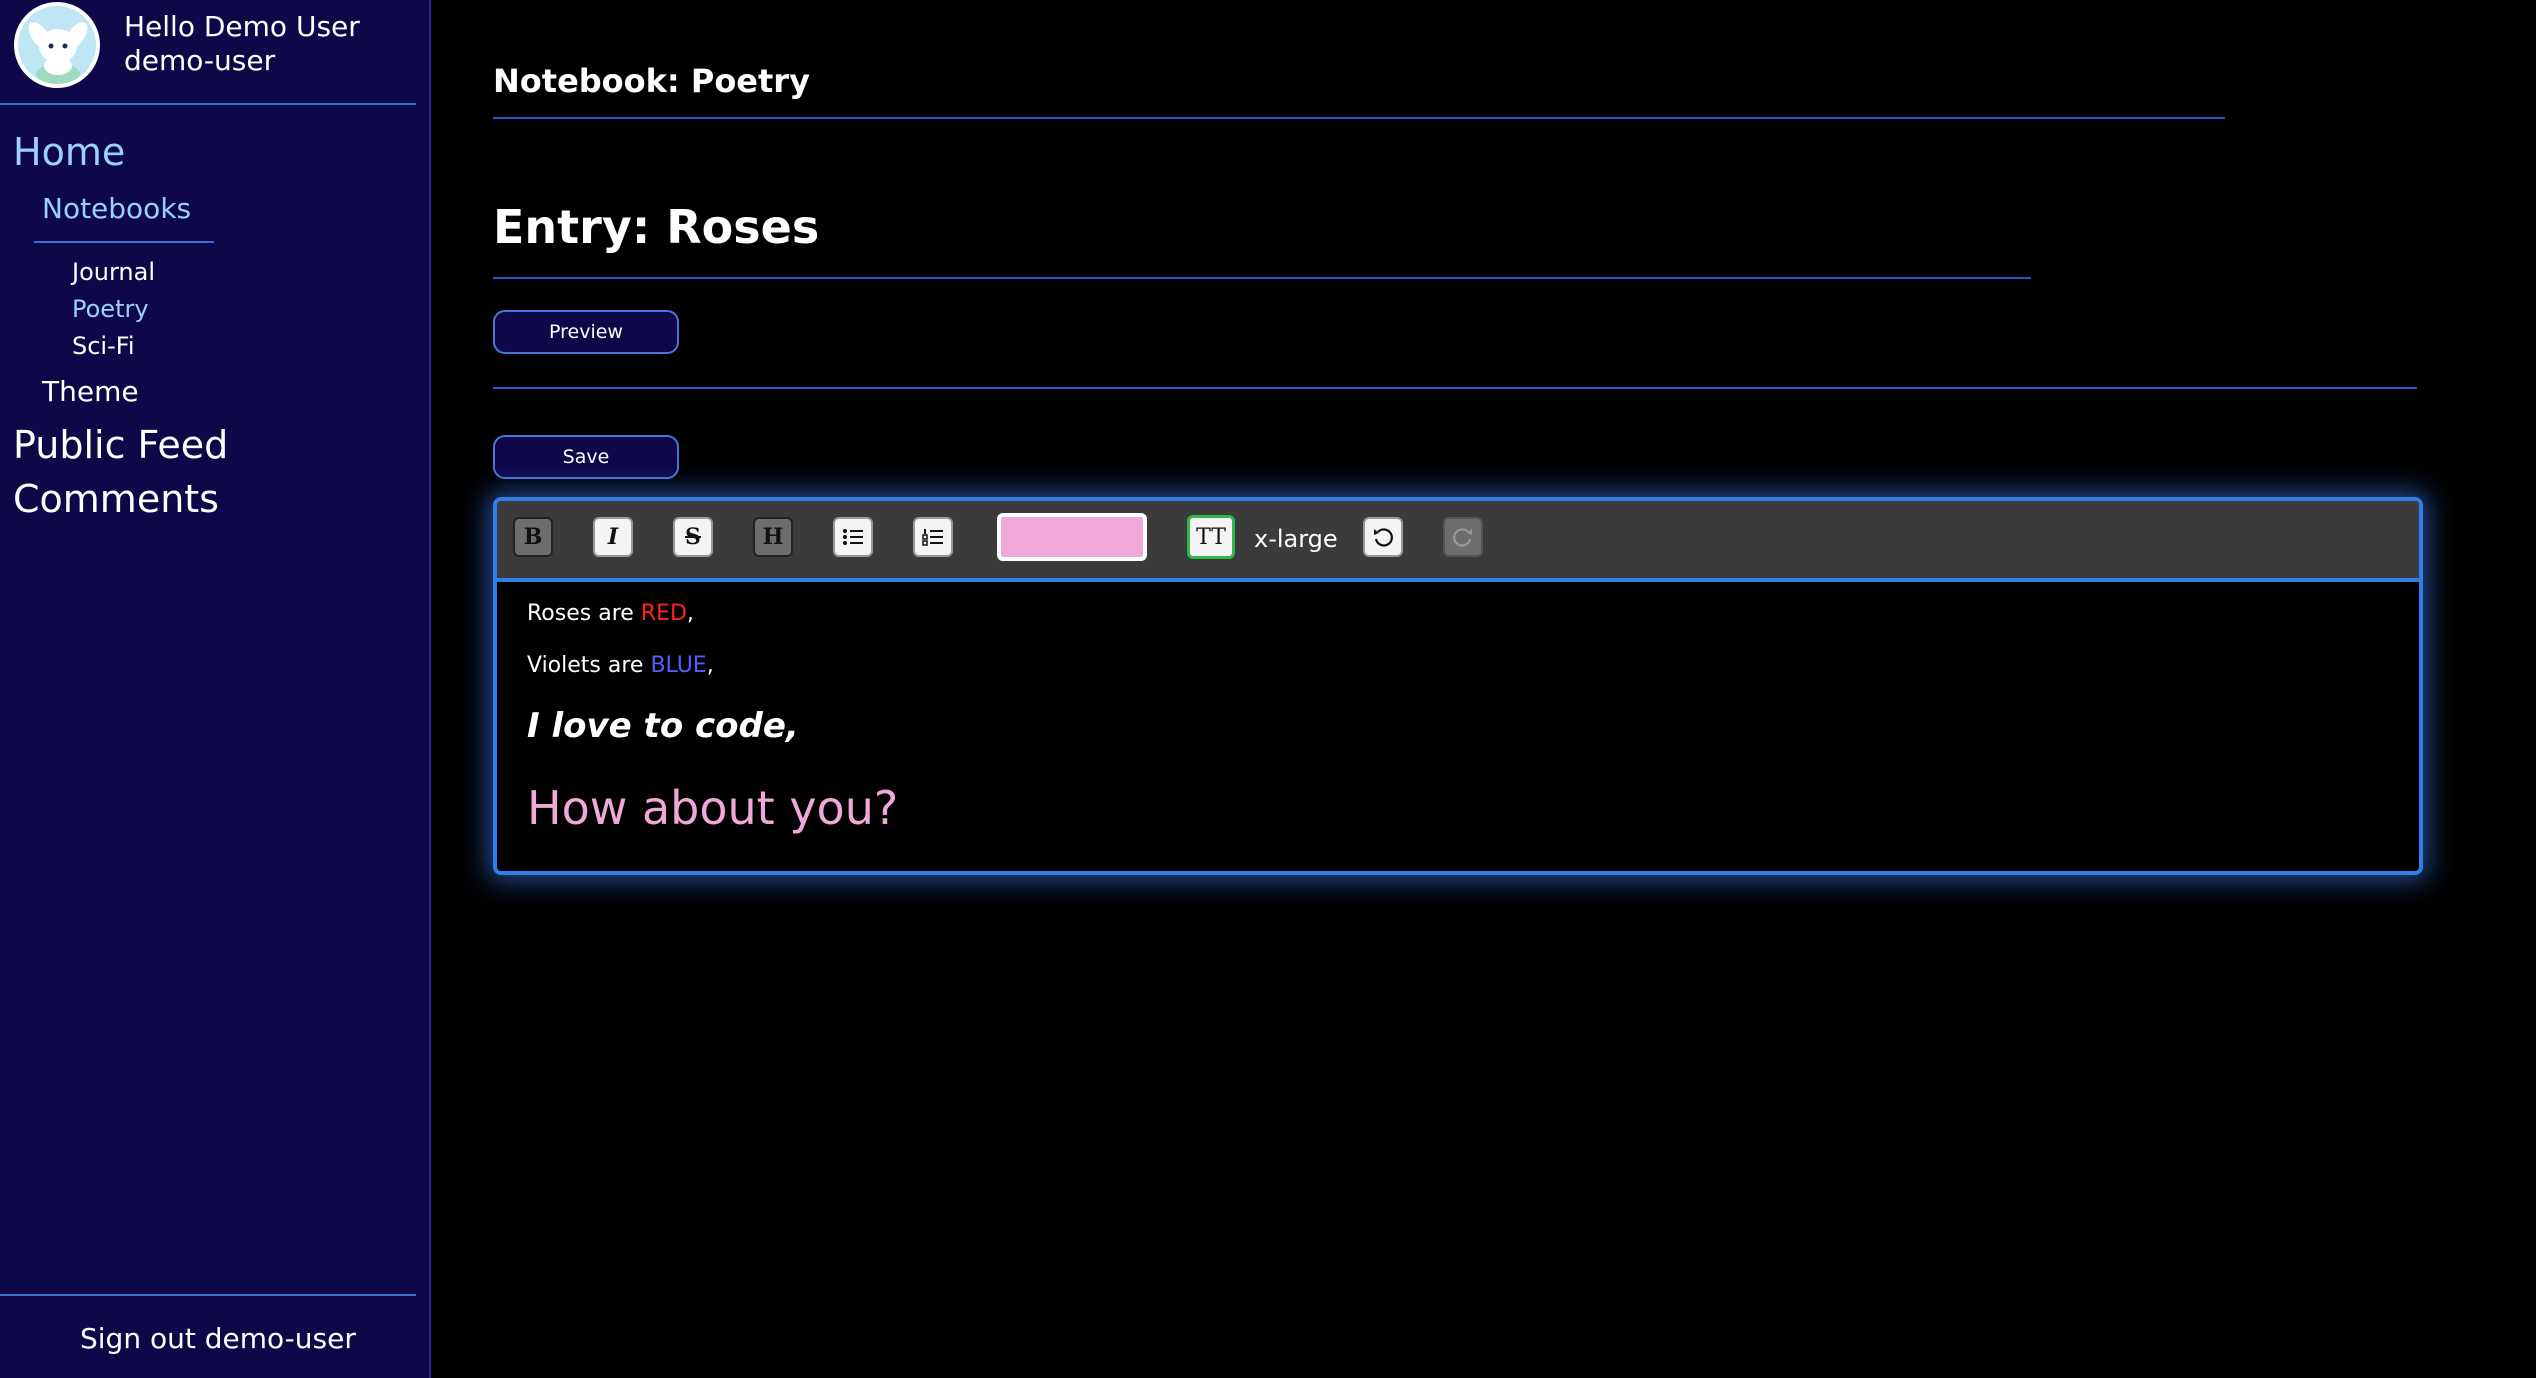 This screenshot has width=2536, height=1378. What do you see at coordinates (1455, 388) in the screenshot?
I see `section-divider` at bounding box center [1455, 388].